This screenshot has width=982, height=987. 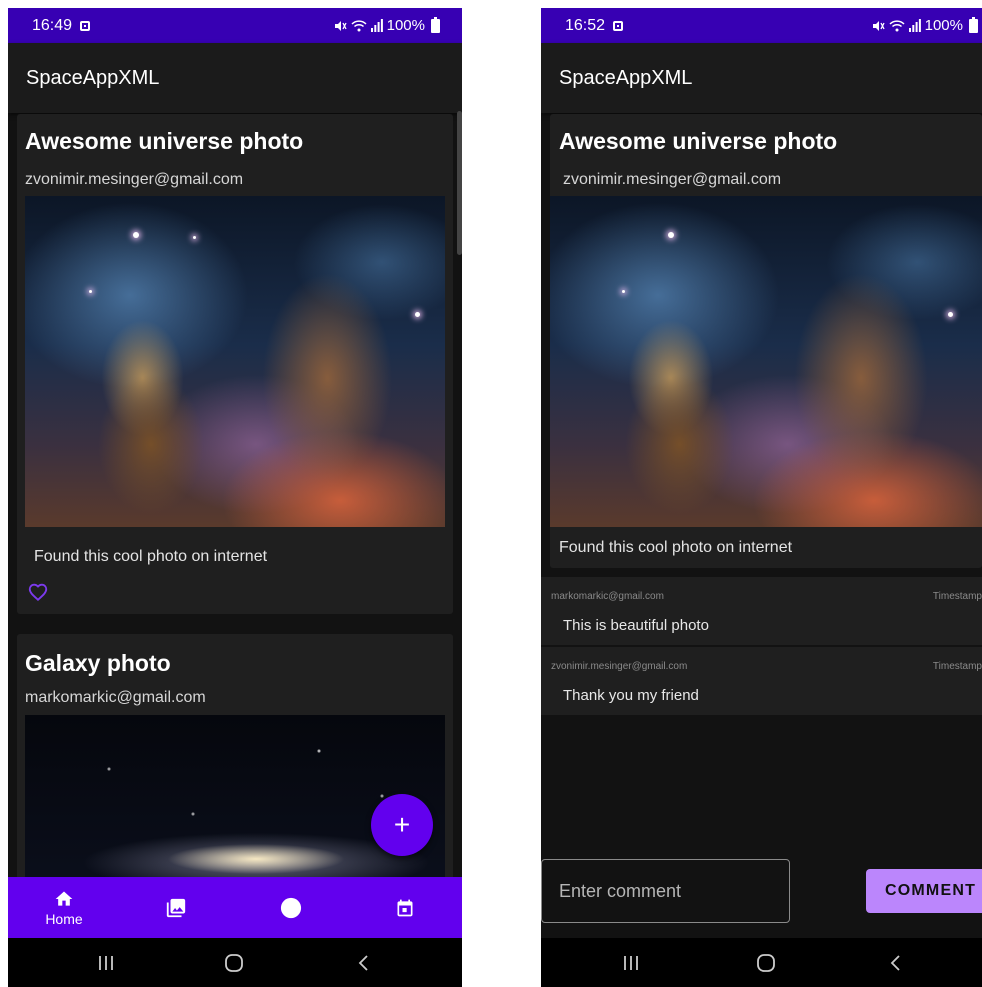 What do you see at coordinates (631, 695) in the screenshot?
I see `comment-text: Thank you my friend` at bounding box center [631, 695].